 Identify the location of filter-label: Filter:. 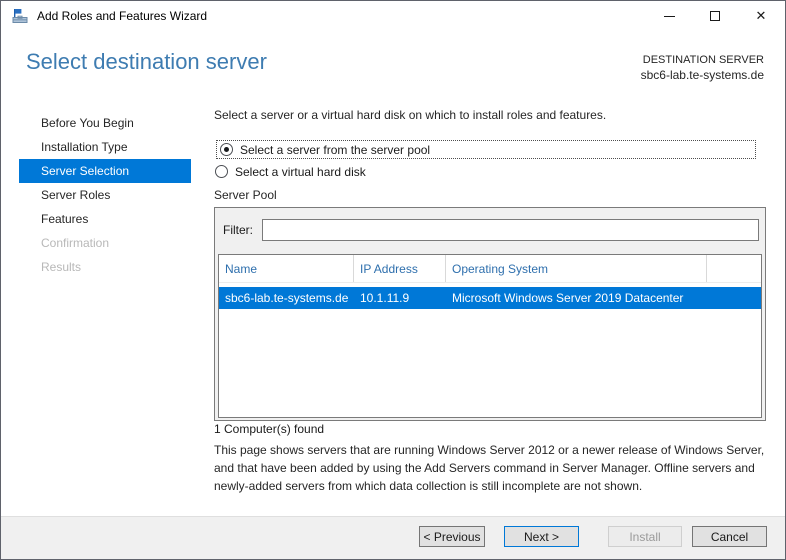
(238, 230).